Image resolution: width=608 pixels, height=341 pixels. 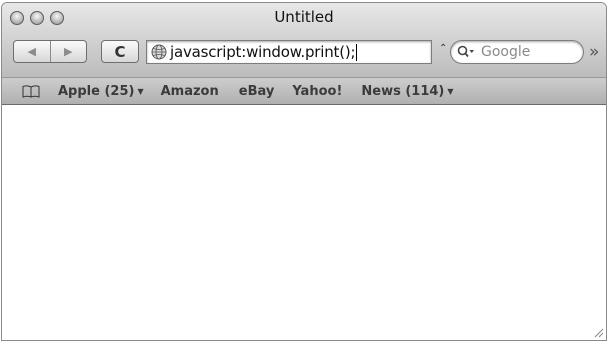 I want to click on bookmarks-book-icon, so click(x=31, y=91).